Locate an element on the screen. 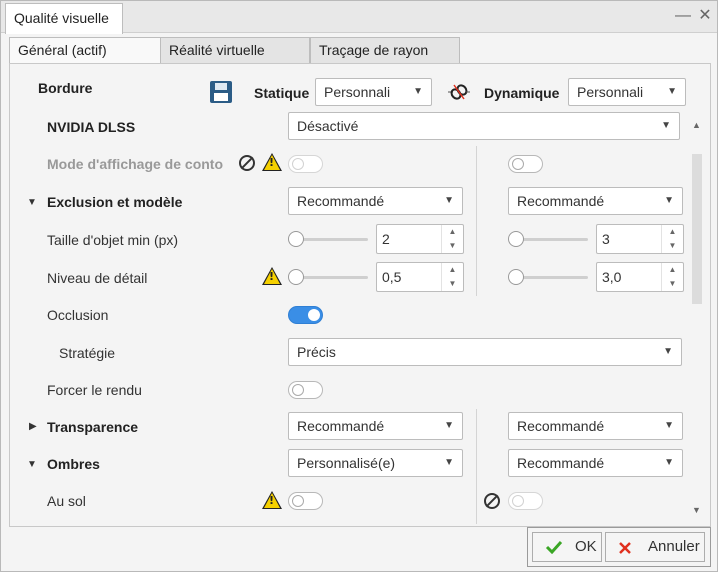 This screenshot has width=718, height=572. ombres-dynamic-value: Recommandé is located at coordinates (561, 463).